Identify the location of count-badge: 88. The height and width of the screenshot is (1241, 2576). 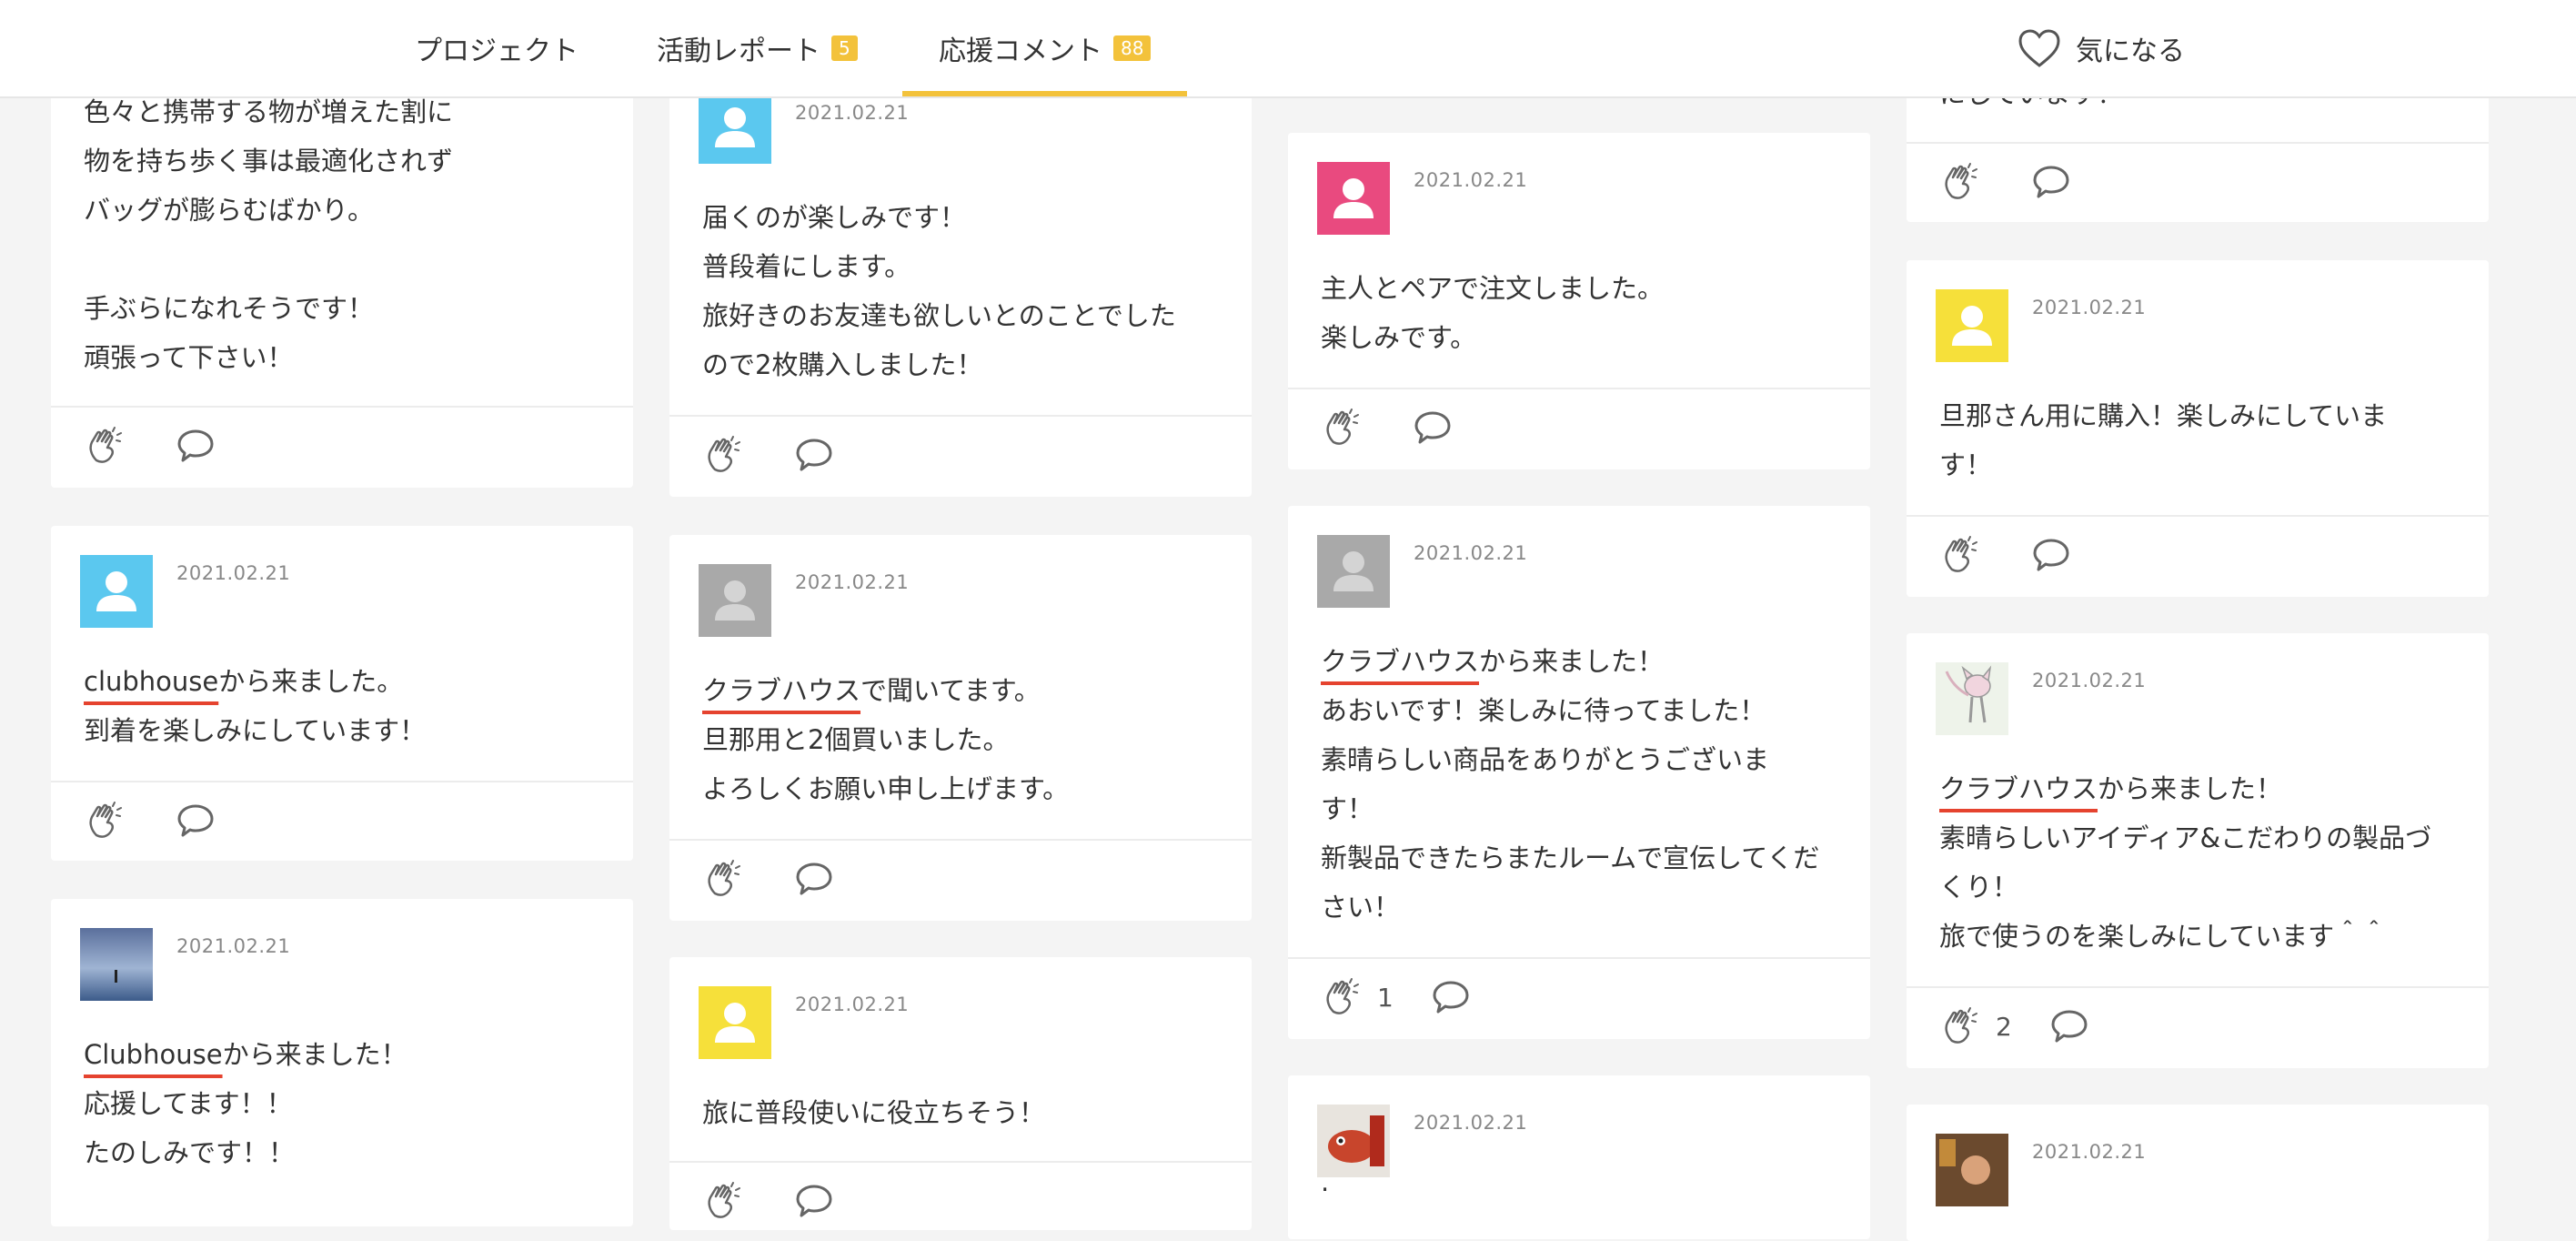
(1132, 48).